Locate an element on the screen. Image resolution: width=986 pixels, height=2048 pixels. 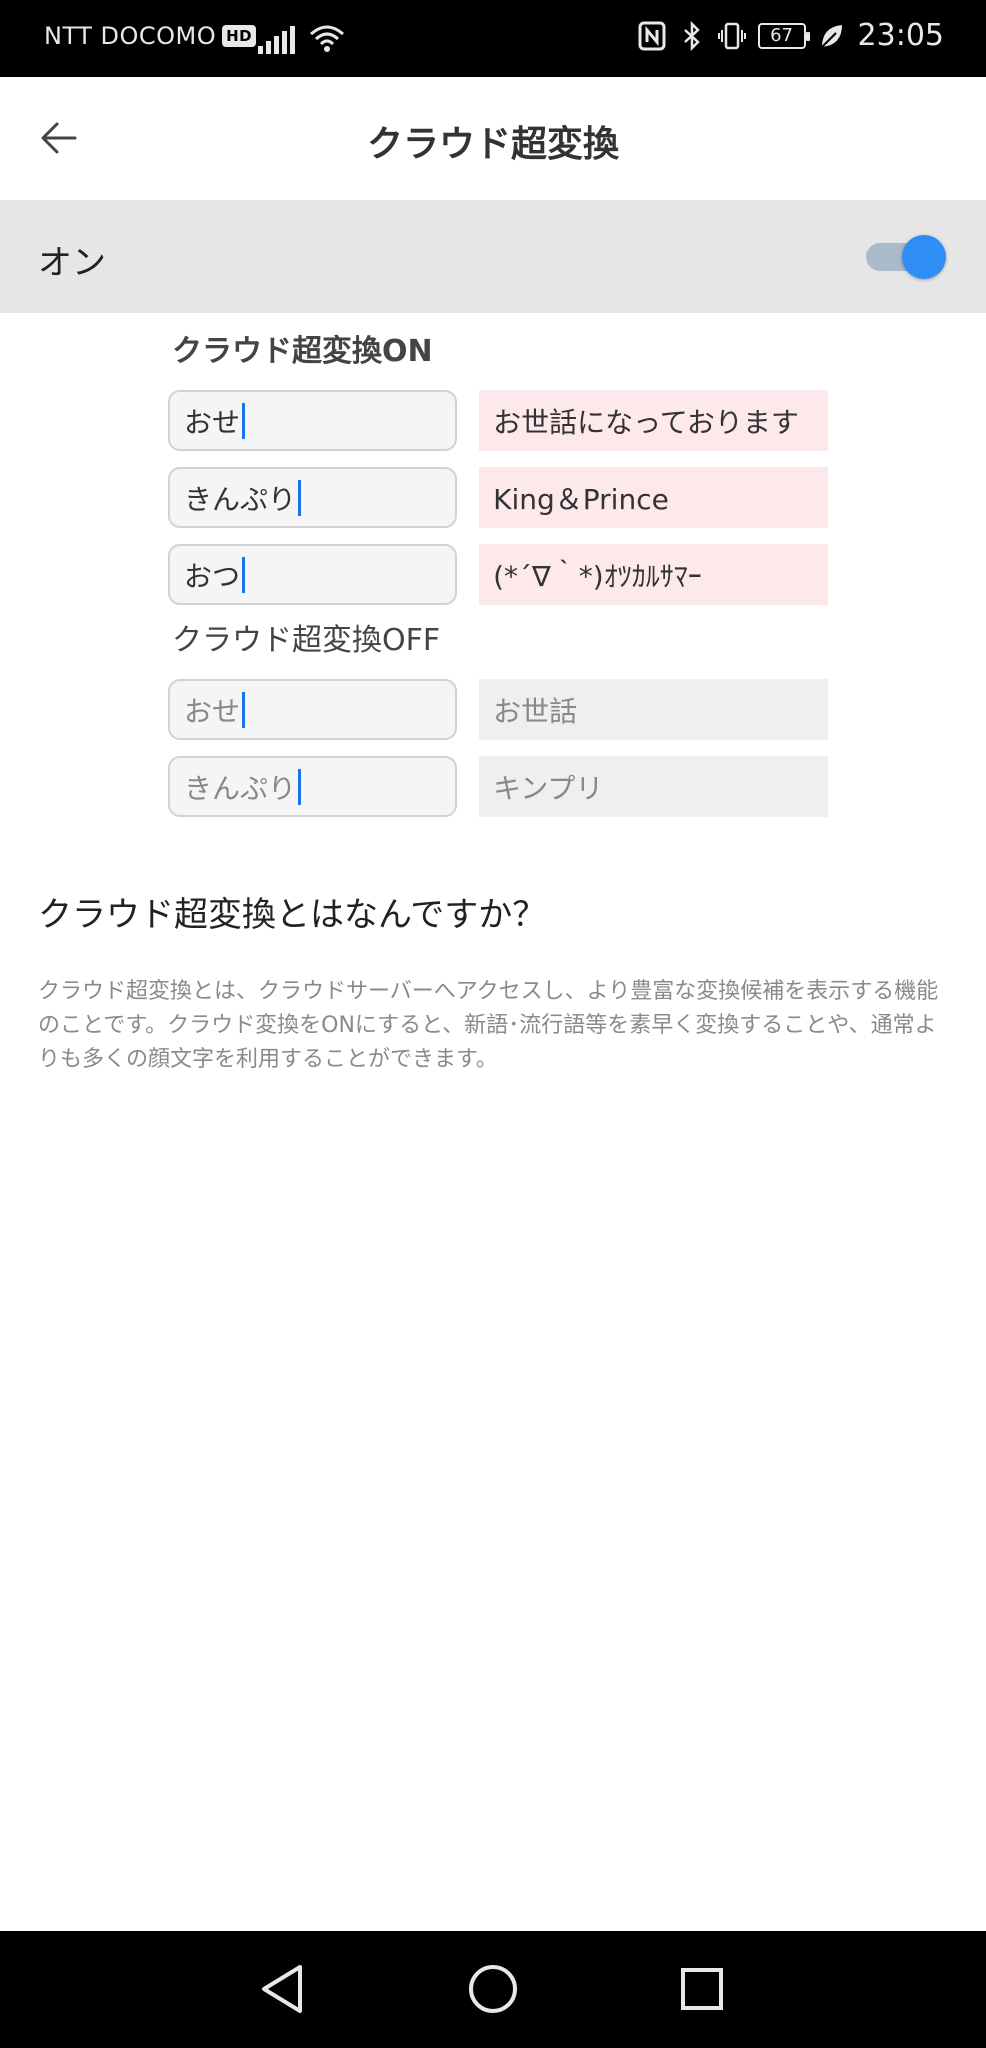
example-result: (*´∇｀*)ｵﾂｶﾙｻﾏｰ is located at coordinates (653, 574).